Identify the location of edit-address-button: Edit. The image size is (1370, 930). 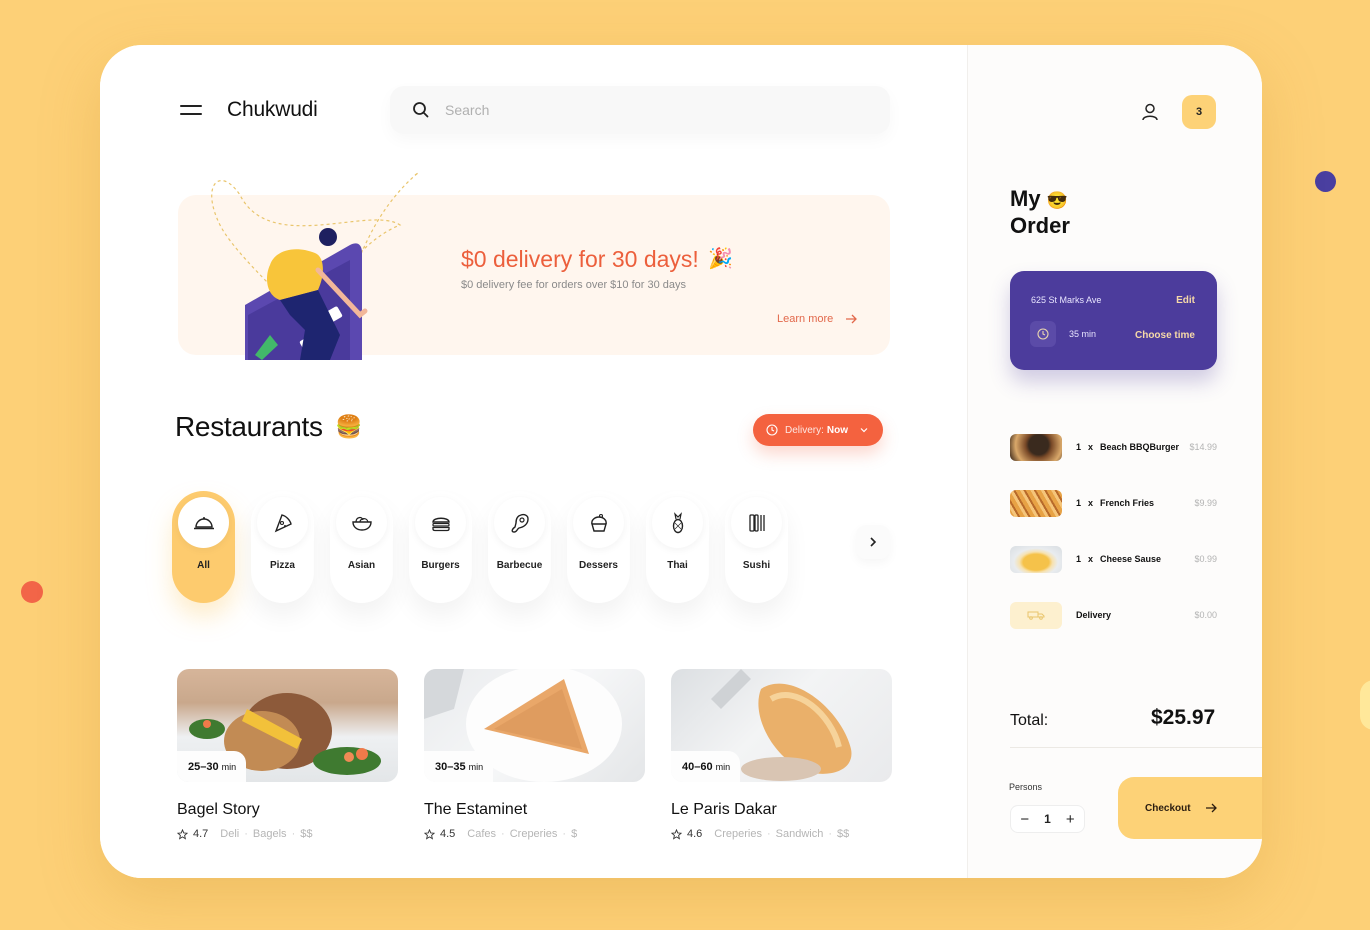
(1185, 300).